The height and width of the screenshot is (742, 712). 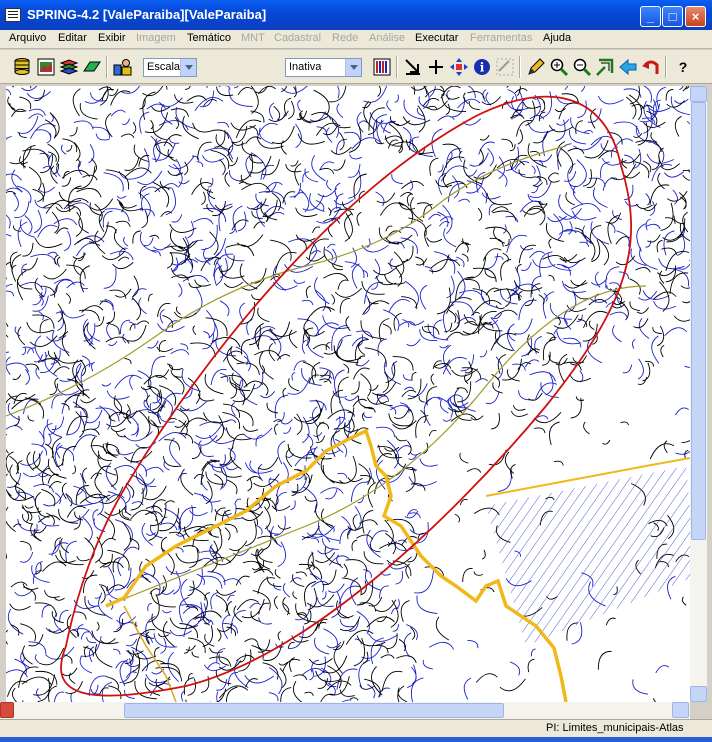 I want to click on scroll-up-button, so click(x=698, y=94).